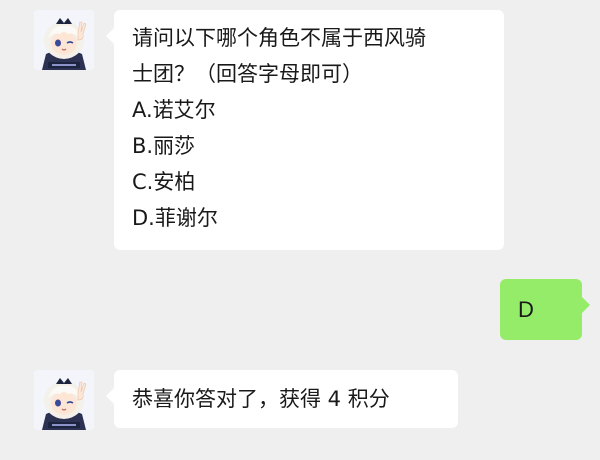 The width and height of the screenshot is (600, 460). What do you see at coordinates (545, 309) in the screenshot?
I see `message-bubble-reply: D` at bounding box center [545, 309].